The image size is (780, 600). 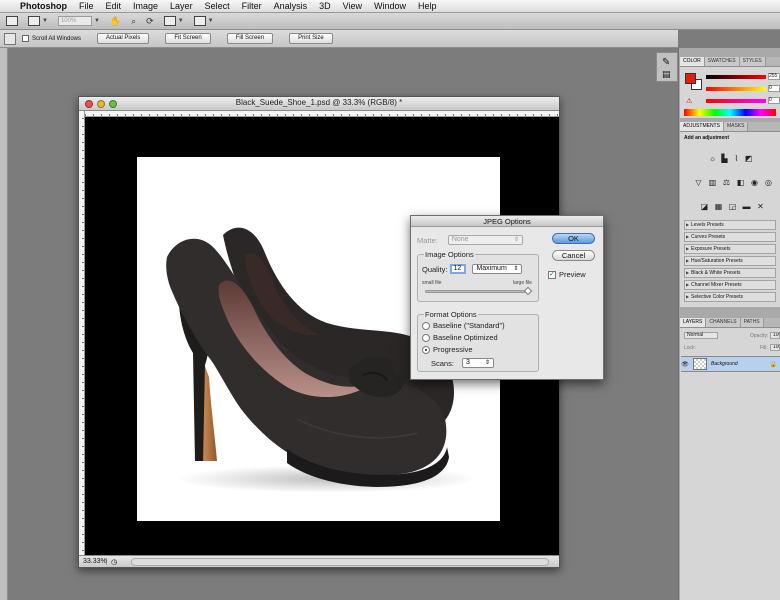 What do you see at coordinates (754, 182) in the screenshot?
I see `photo-filter-icon: ◉` at bounding box center [754, 182].